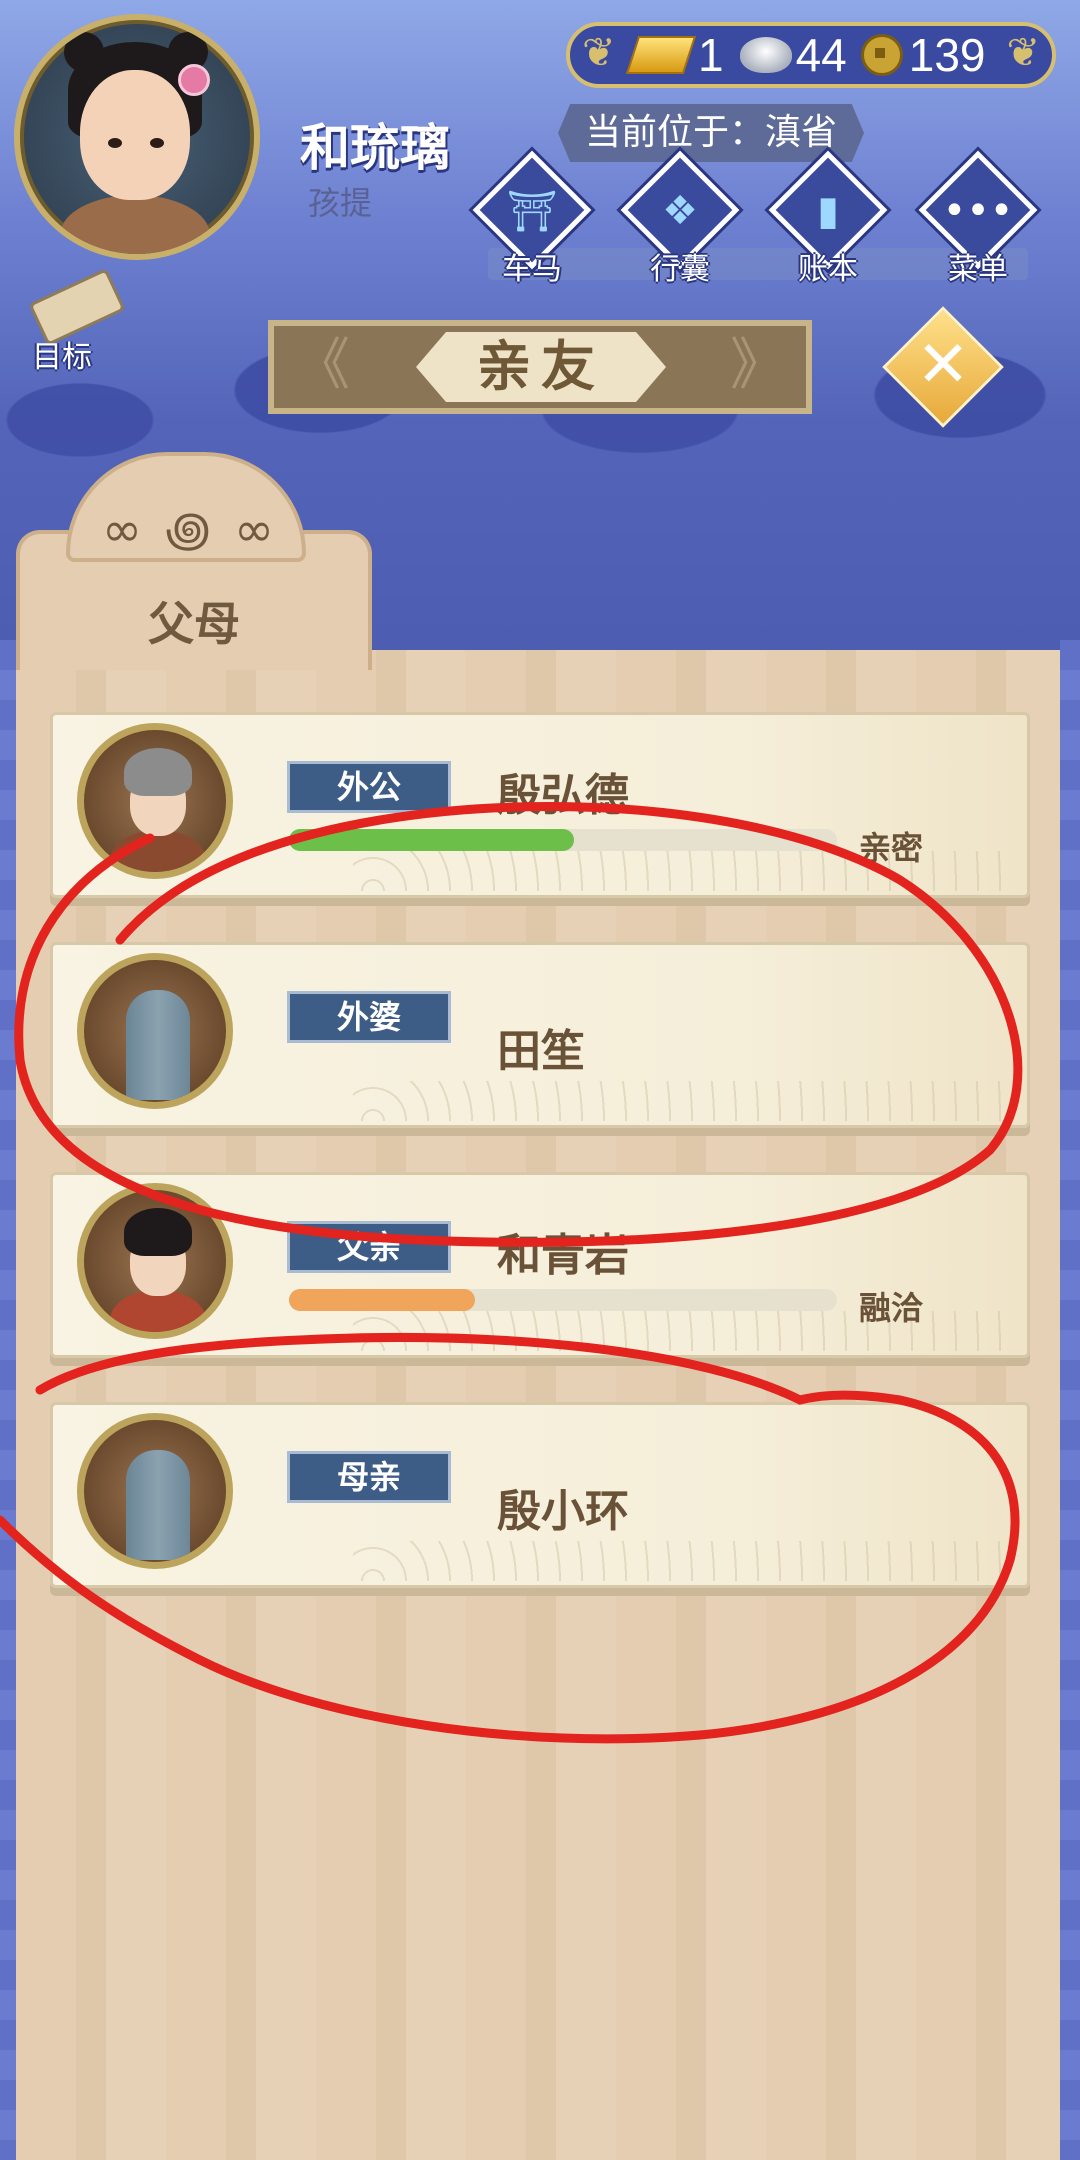 Image resolution: width=1080 pixels, height=2160 pixels. I want to click on relative-name: 田笙, so click(541, 1051).